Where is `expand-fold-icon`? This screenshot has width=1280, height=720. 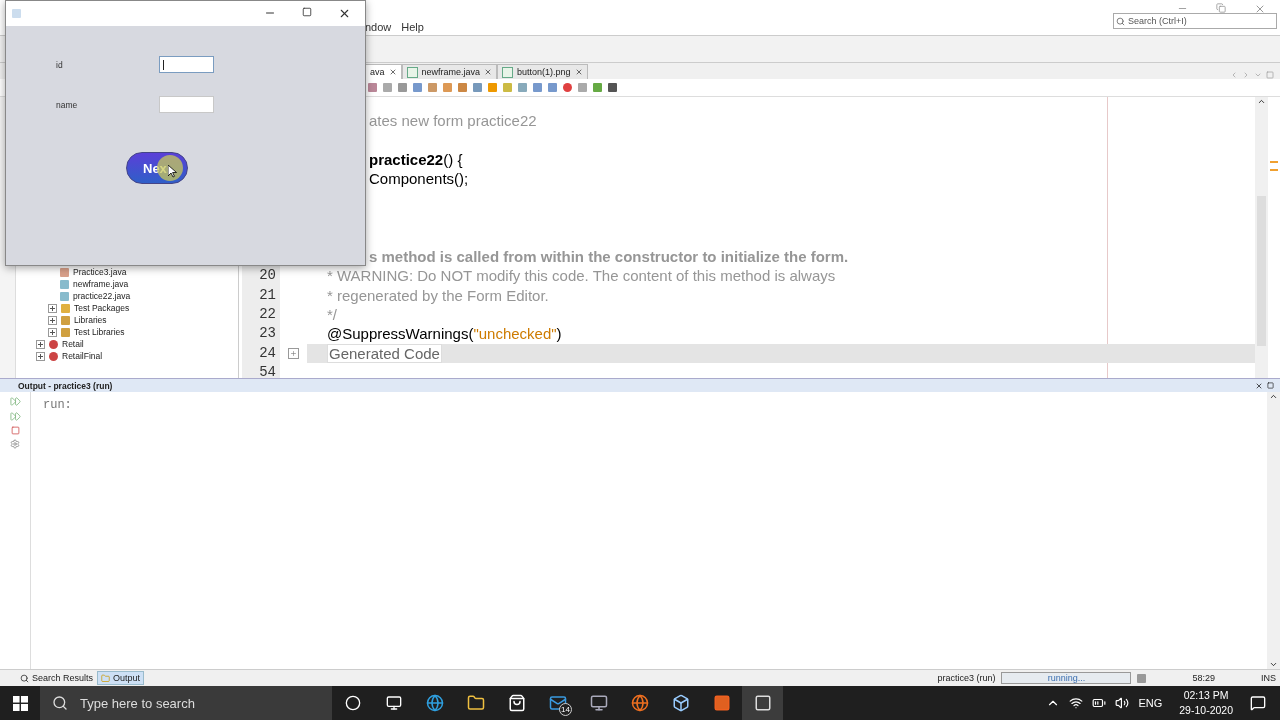
expand-fold-icon is located at coordinates (293, 353).